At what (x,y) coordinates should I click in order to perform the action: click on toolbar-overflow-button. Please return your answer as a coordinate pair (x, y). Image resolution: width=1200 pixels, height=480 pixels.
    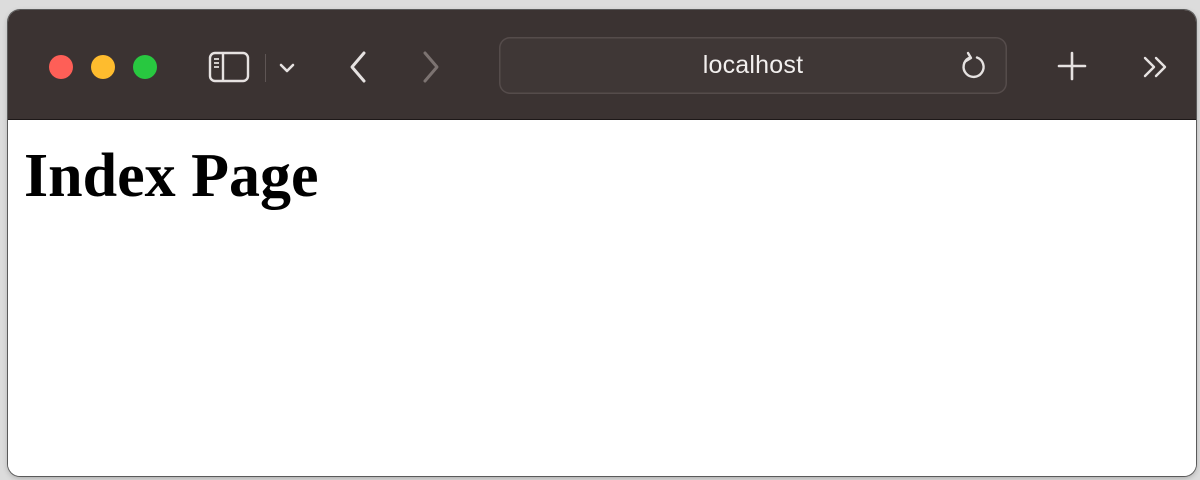
    Looking at the image, I should click on (1156, 67).